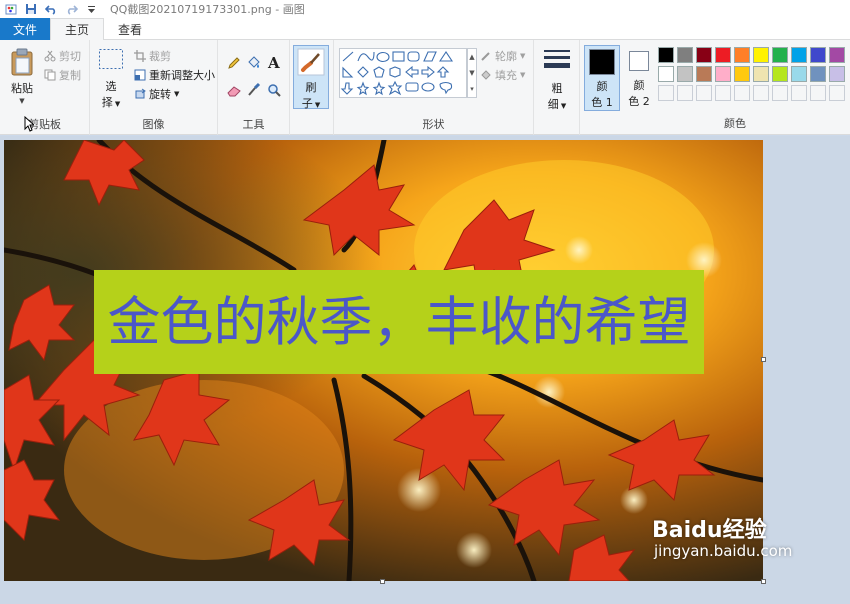 The width and height of the screenshot is (850, 604). I want to click on undo-icon, so click(51, 9).